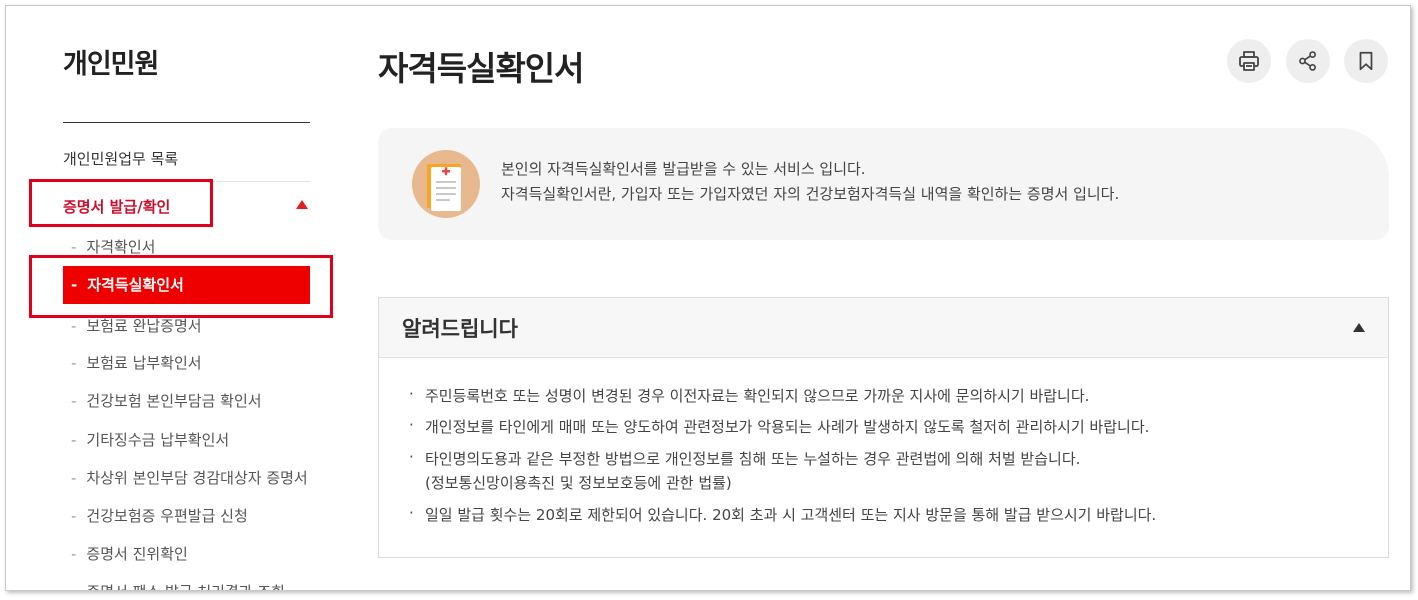 The width and height of the screenshot is (1418, 600). I want to click on sidebar-subitem-fax: -증명서 팩스 발급 처리결과 조회, so click(178, 585).